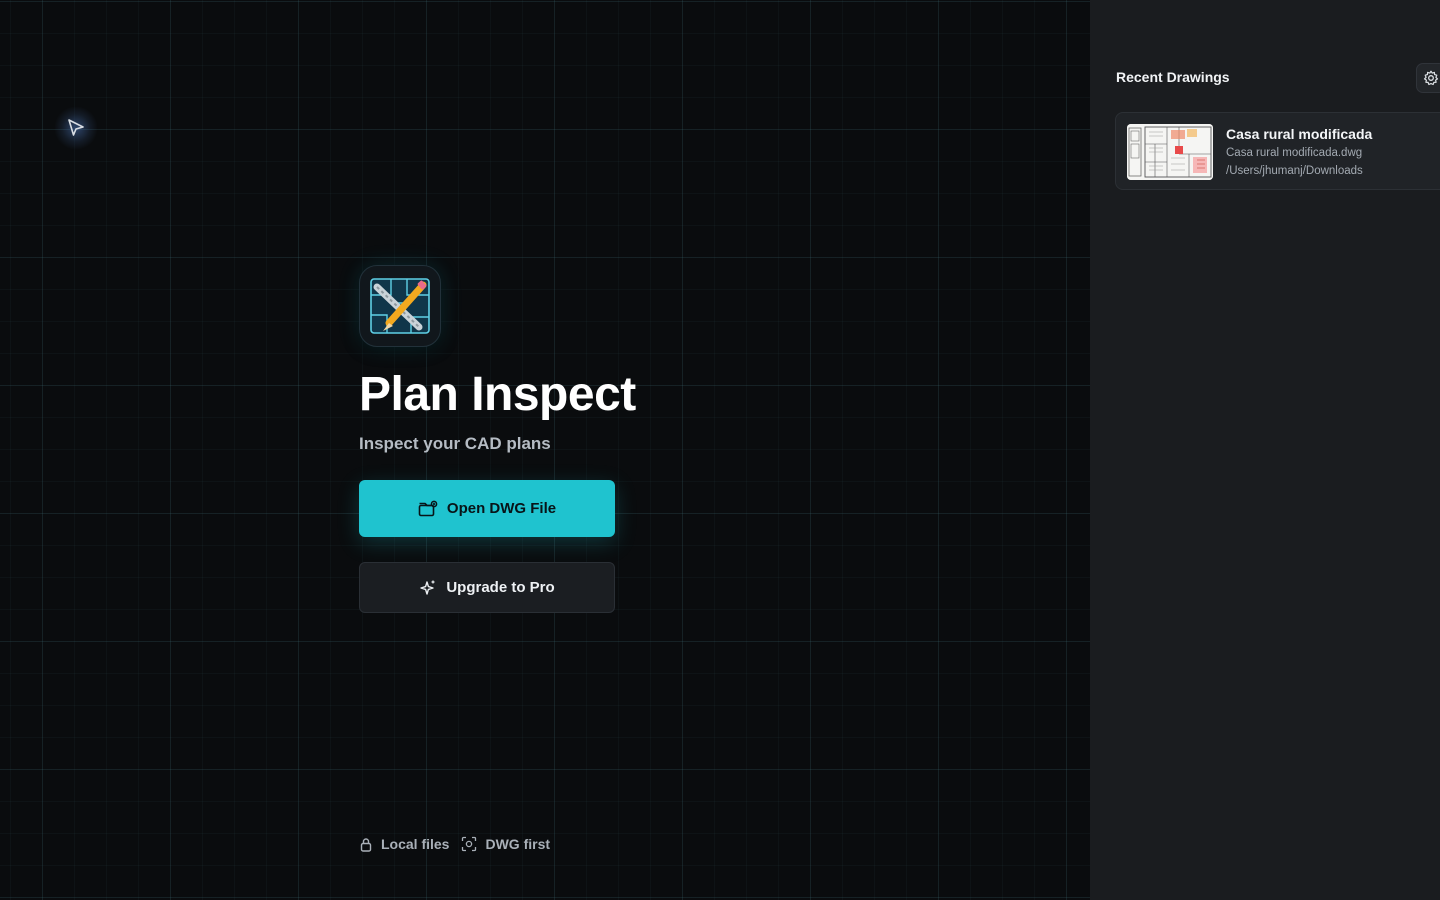 This screenshot has width=1440, height=900. What do you see at coordinates (1170, 152) in the screenshot?
I see `drawing-thumbnail` at bounding box center [1170, 152].